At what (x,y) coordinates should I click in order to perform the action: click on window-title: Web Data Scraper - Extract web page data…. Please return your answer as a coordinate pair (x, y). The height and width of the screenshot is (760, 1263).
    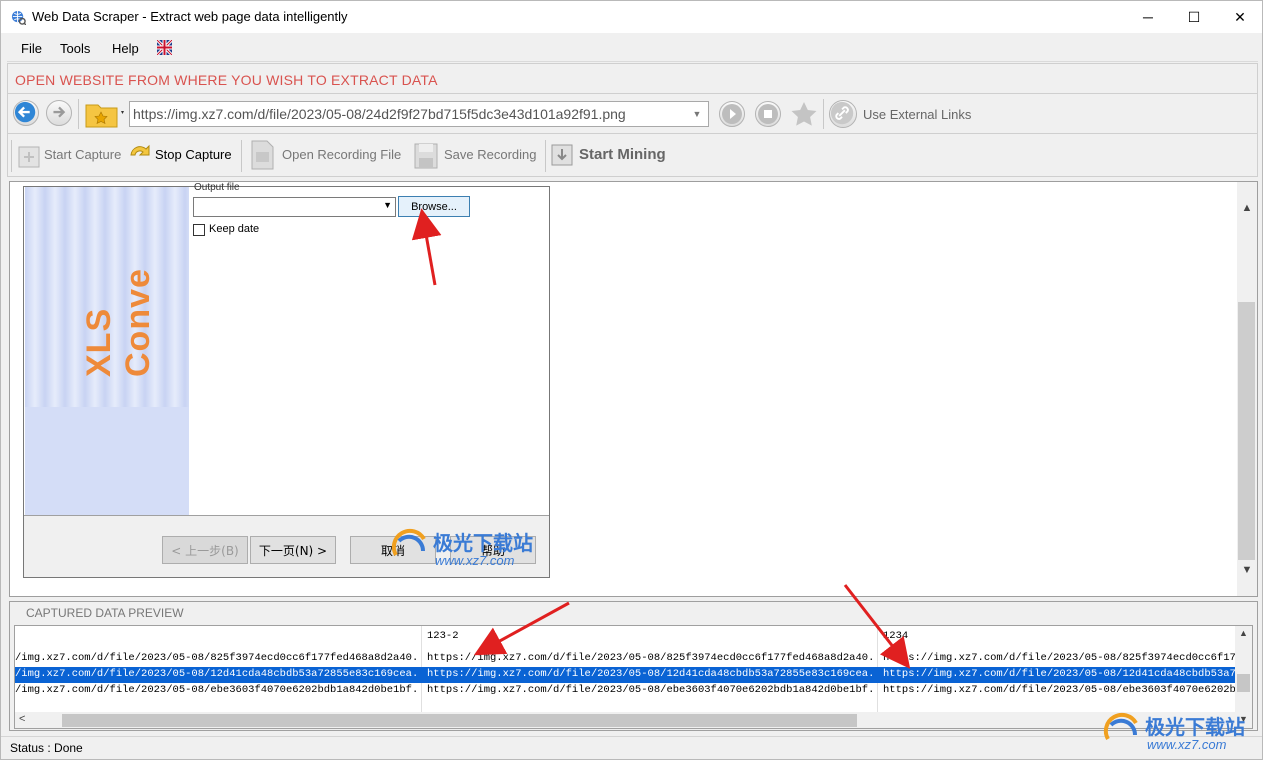
    Looking at the image, I should click on (190, 16).